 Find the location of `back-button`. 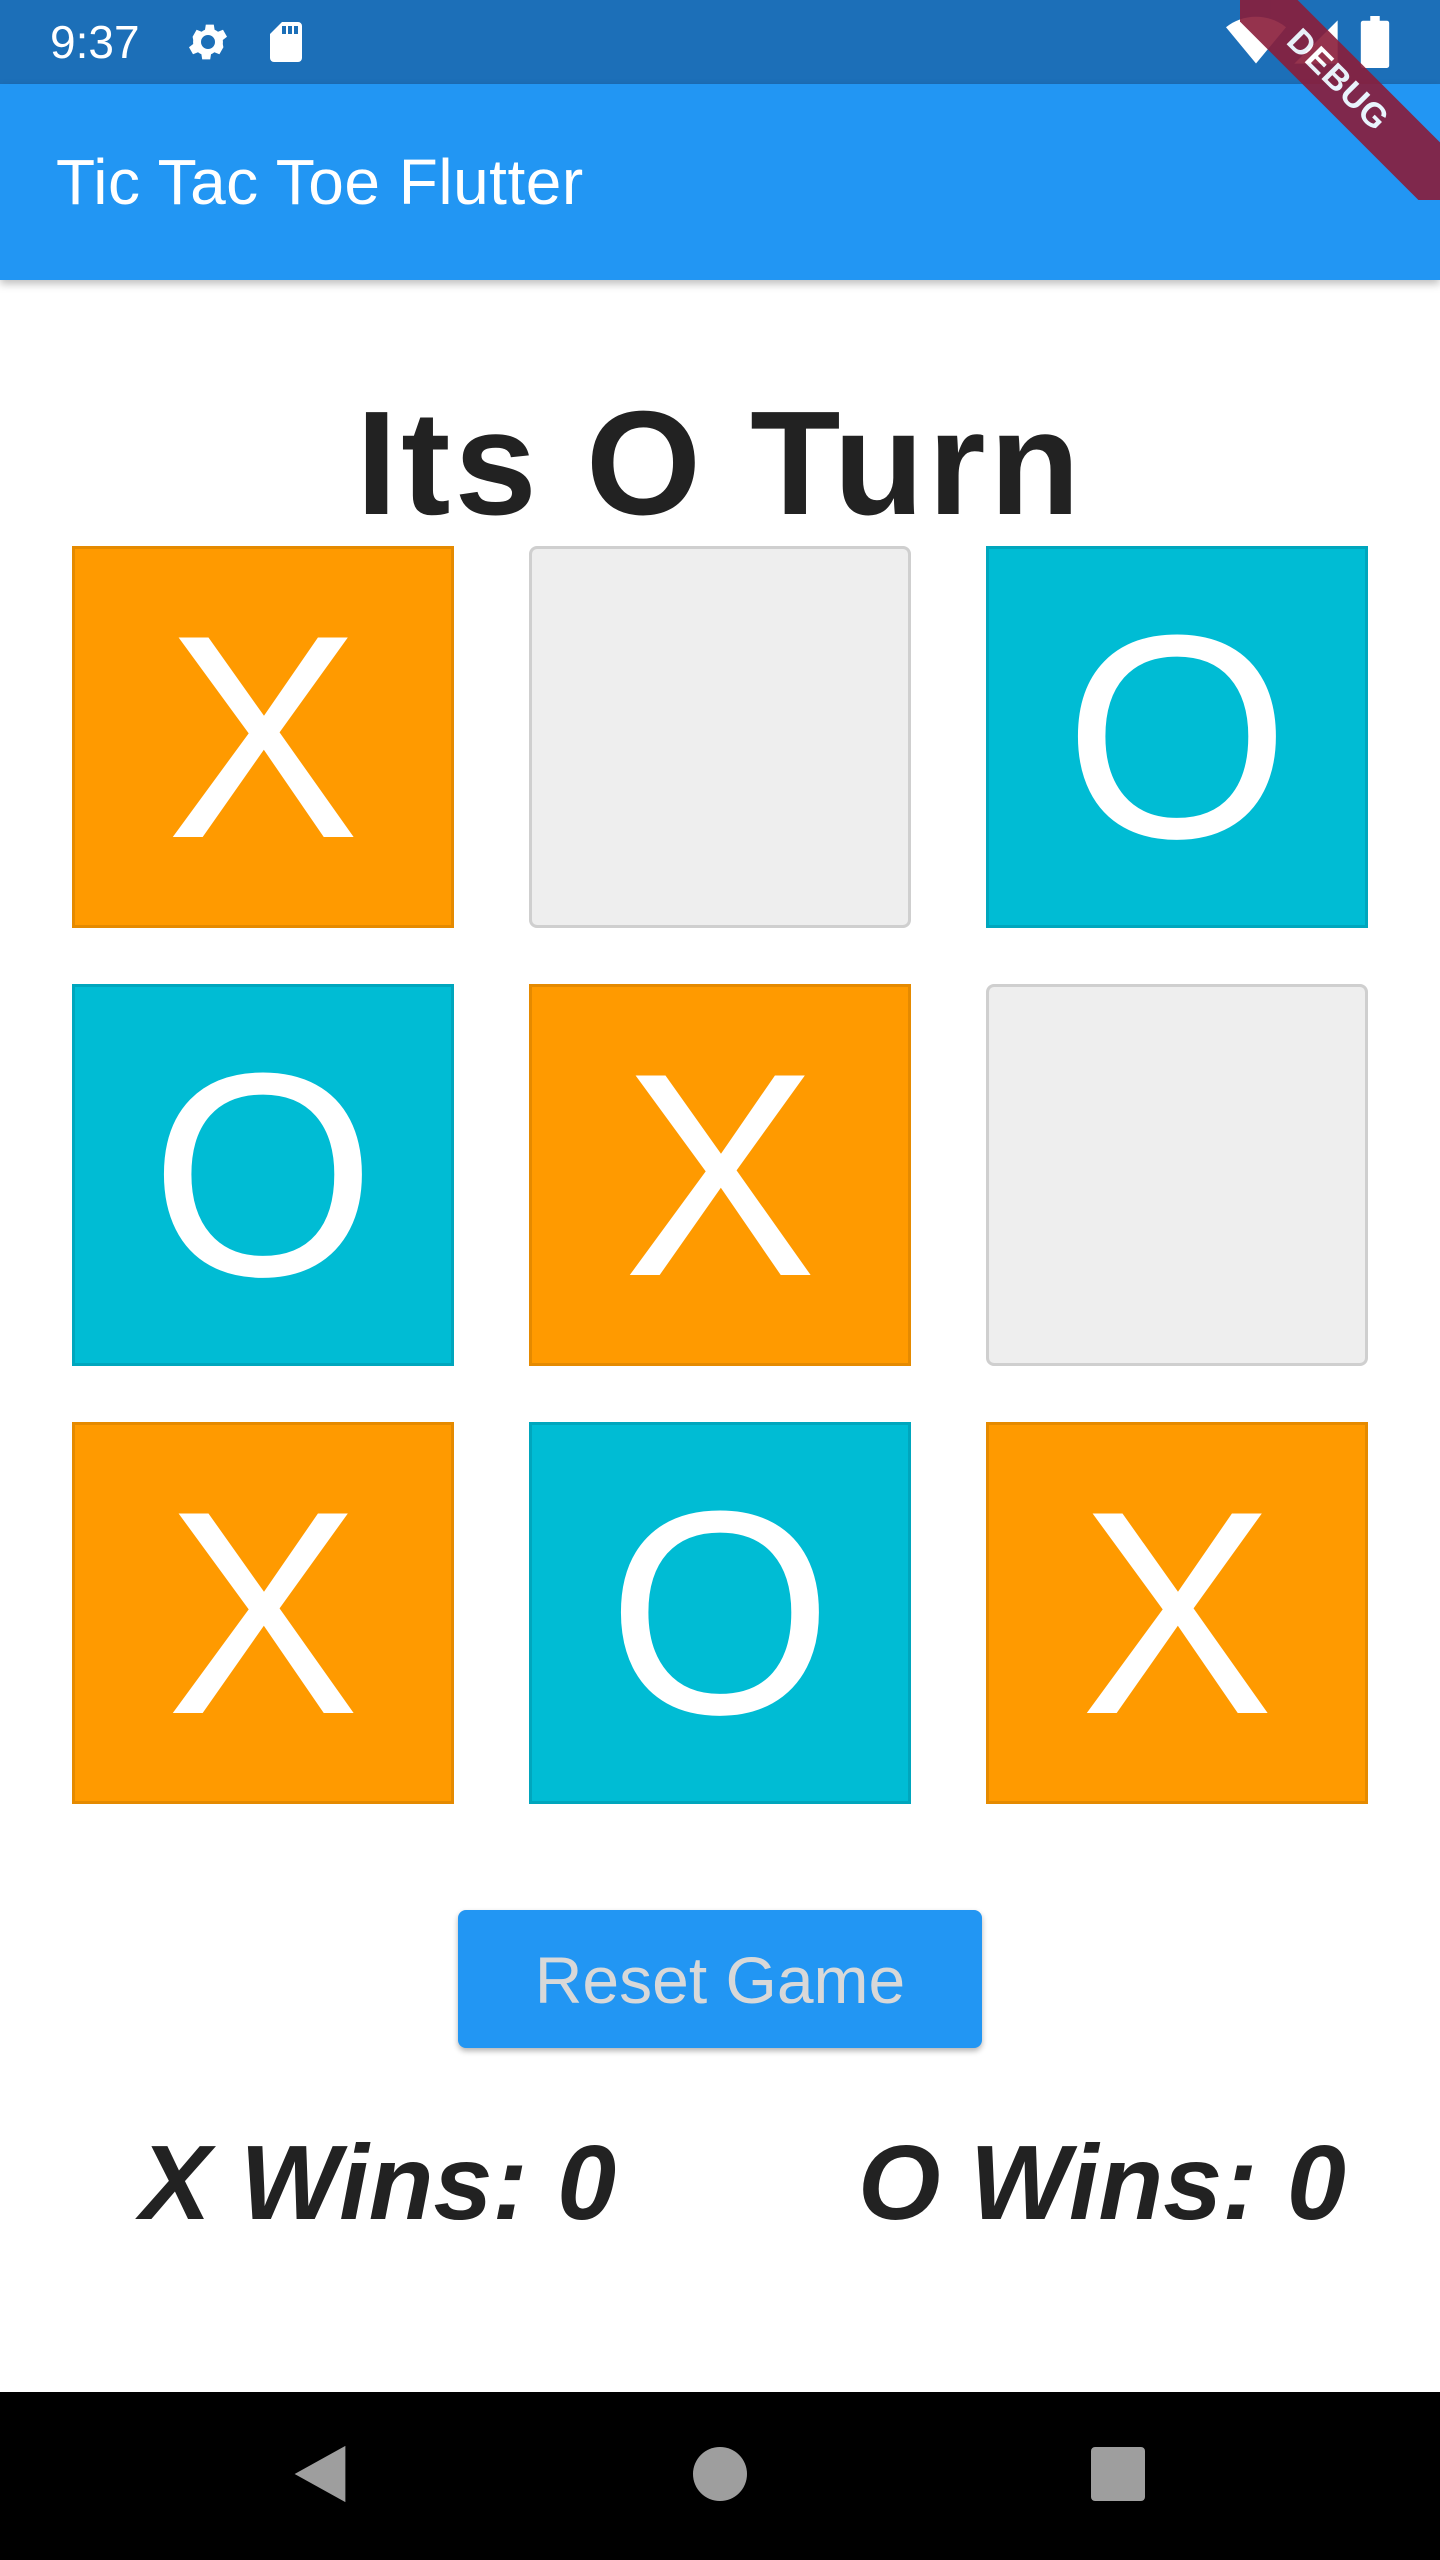

back-button is located at coordinates (320, 2476).